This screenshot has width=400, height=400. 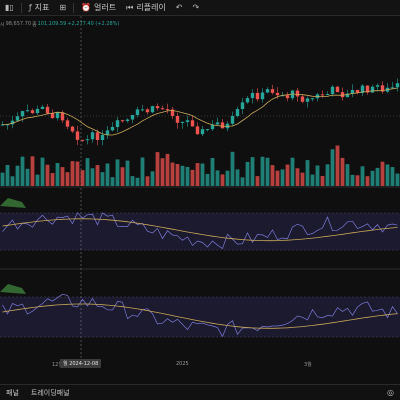 I want to click on layout-button: ⊞, so click(x=62, y=8).